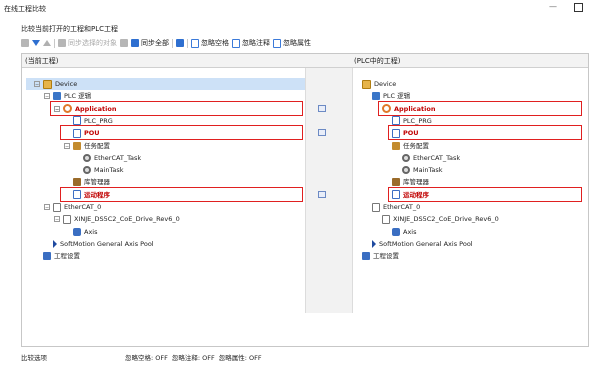  What do you see at coordinates (155, 43) in the screenshot?
I see `sync-all-label: 同步全部` at bounding box center [155, 43].